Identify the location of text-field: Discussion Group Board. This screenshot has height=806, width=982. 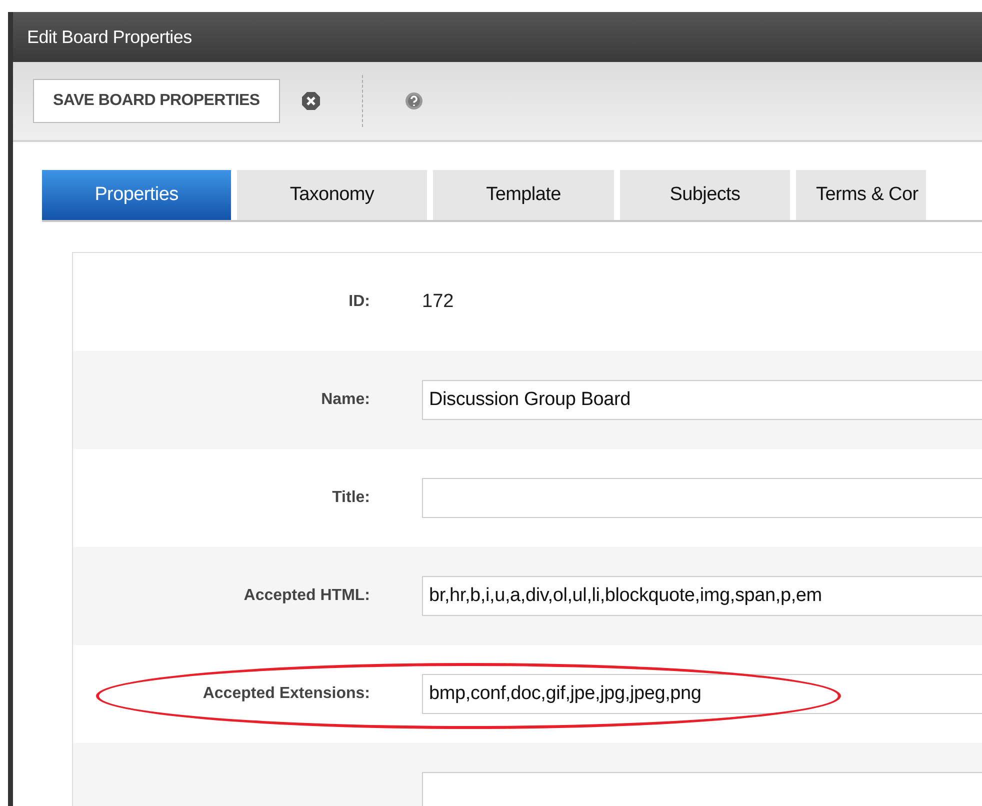
(702, 400).